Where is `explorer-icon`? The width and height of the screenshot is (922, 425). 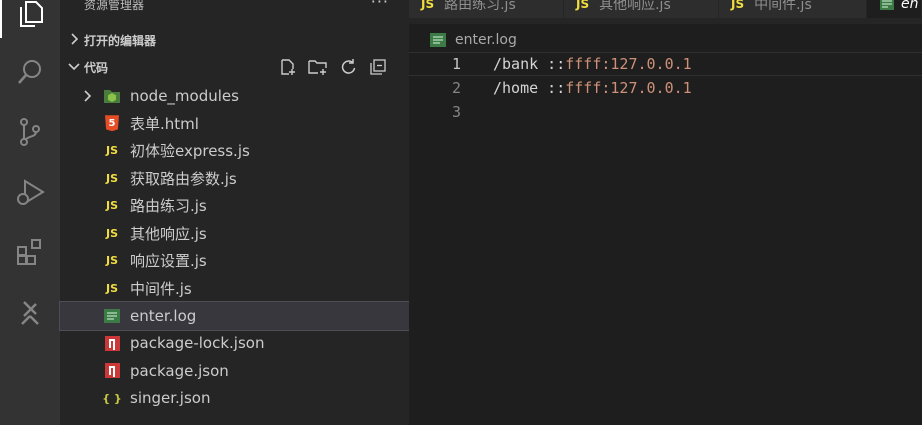
explorer-icon is located at coordinates (30, 19).